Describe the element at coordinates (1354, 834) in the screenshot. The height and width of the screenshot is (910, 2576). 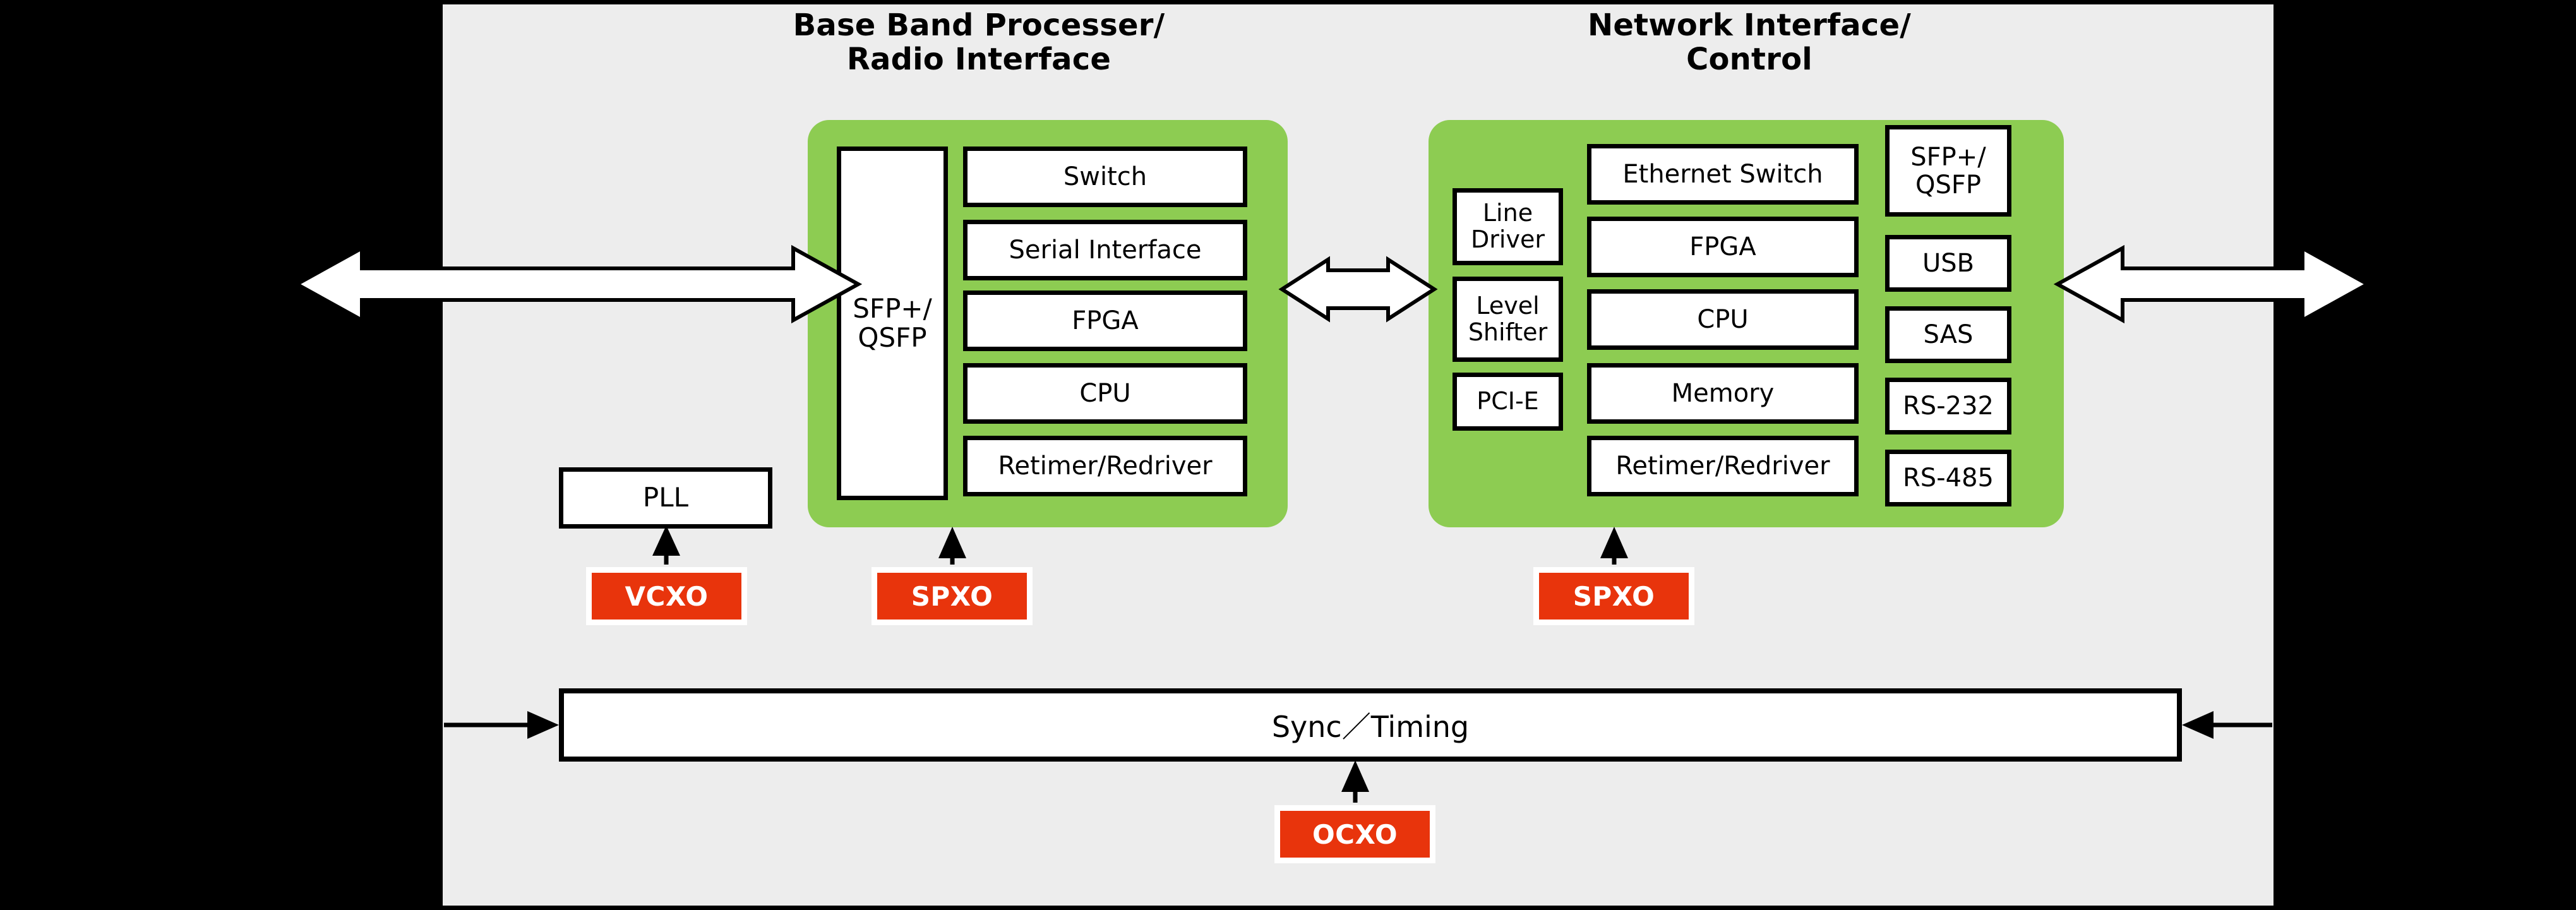
I see `oscillator-ocxo: OCXO` at that location.